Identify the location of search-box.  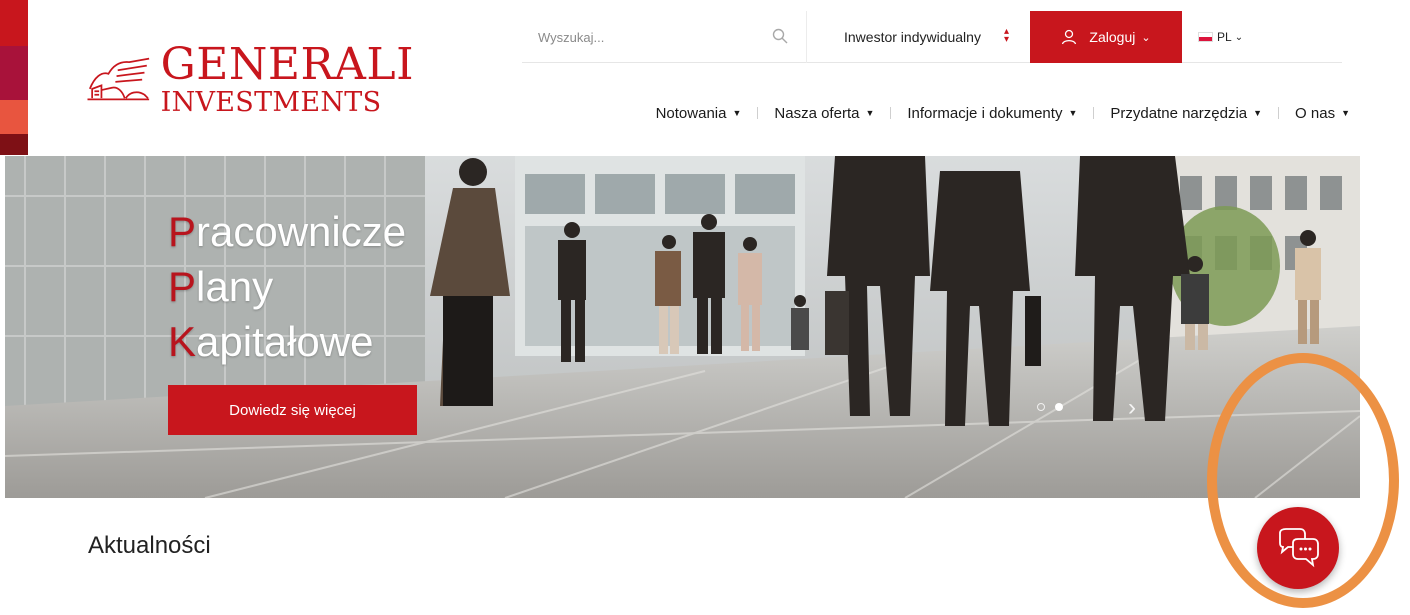
(664, 37).